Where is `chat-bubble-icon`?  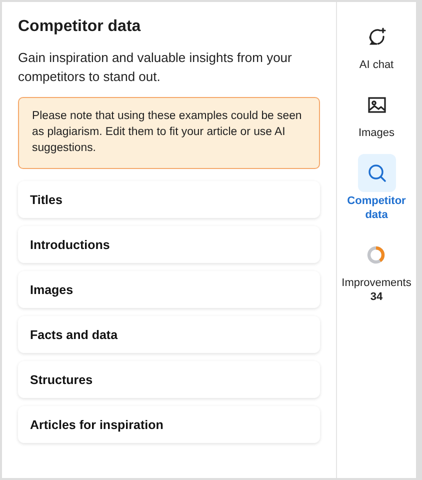 chat-bubble-icon is located at coordinates (376, 37).